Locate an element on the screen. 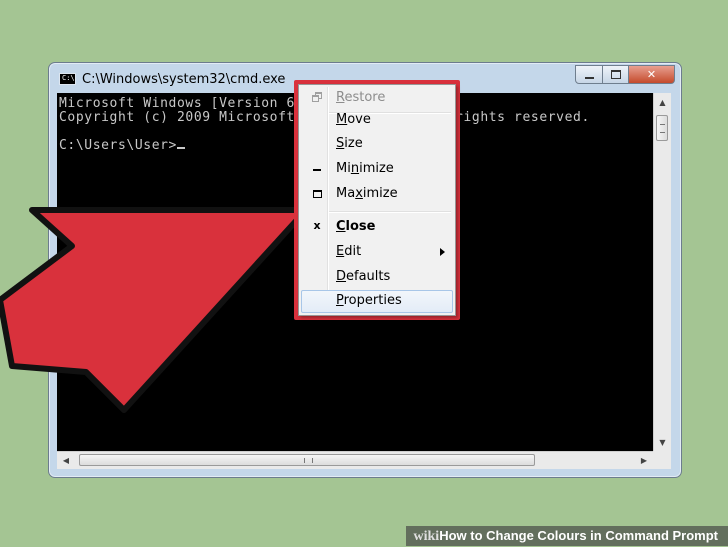 The height and width of the screenshot is (547, 728). minimize-button is located at coordinates (589, 74).